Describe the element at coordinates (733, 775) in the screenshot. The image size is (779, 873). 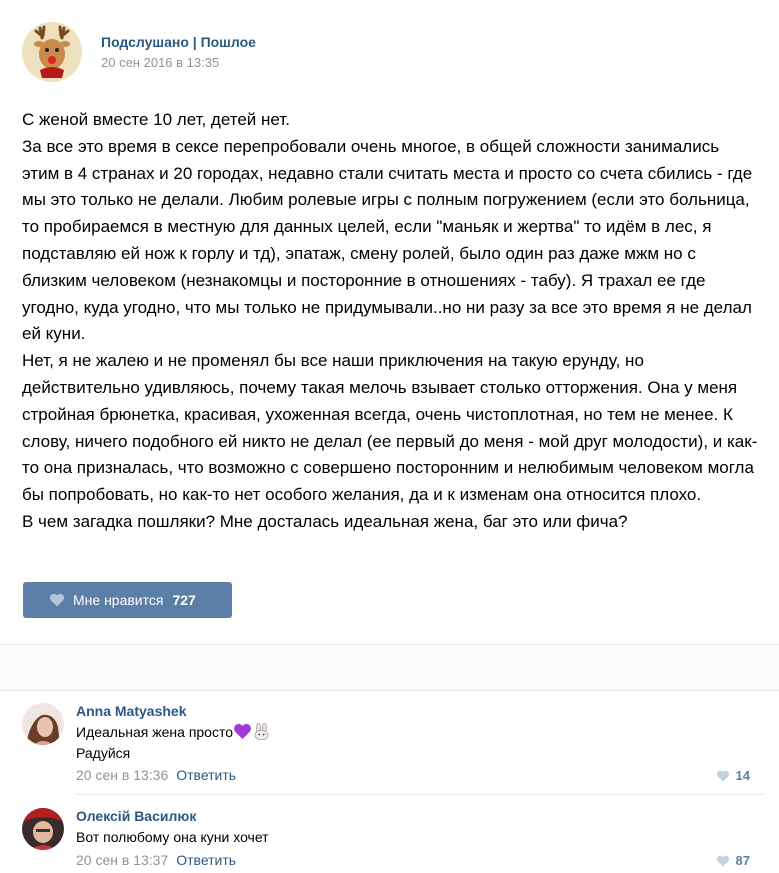
I see `comment-like-button: 14` at that location.